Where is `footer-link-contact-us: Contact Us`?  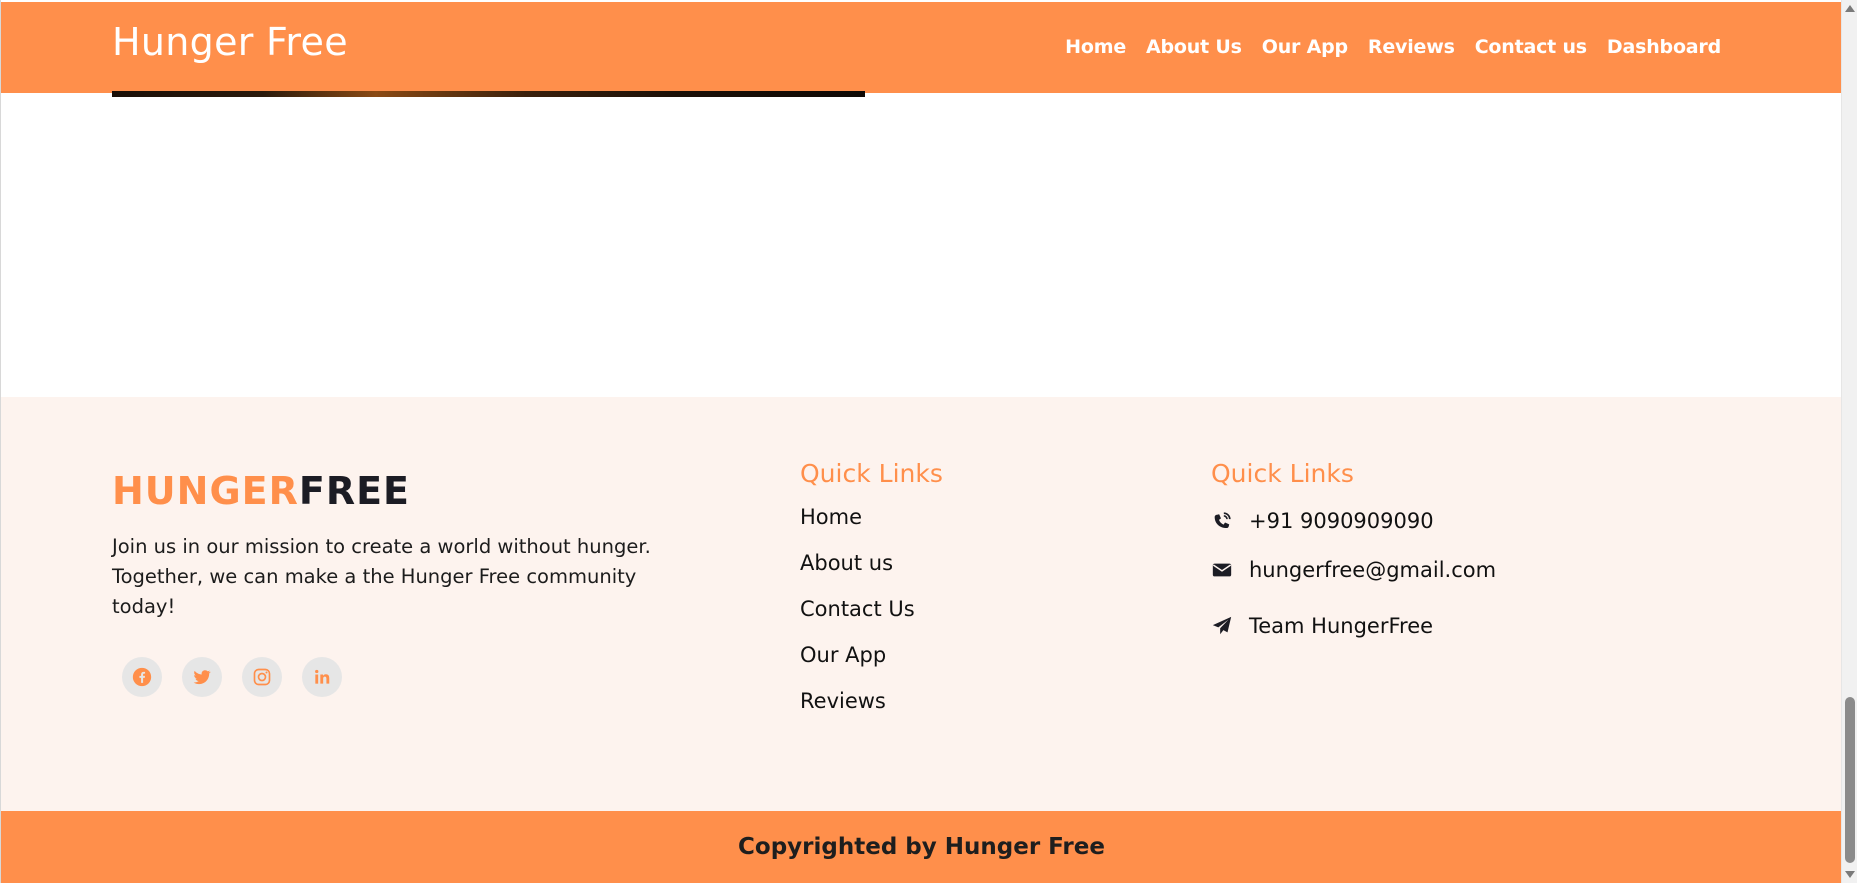 footer-link-contact-us: Contact Us is located at coordinates (871, 619).